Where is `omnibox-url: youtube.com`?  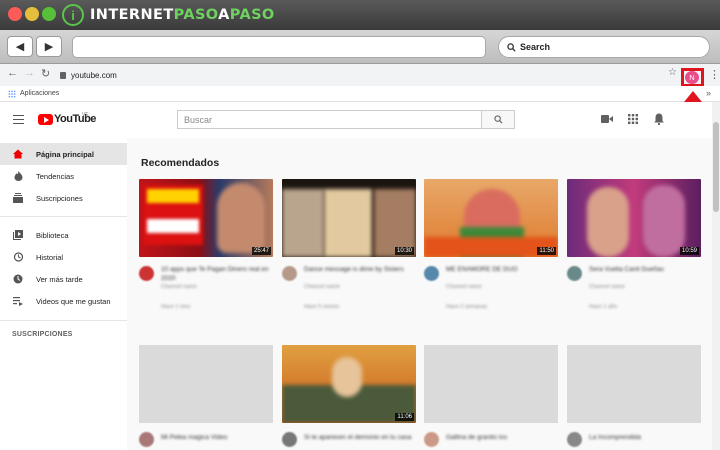 omnibox-url: youtube.com is located at coordinates (94, 75).